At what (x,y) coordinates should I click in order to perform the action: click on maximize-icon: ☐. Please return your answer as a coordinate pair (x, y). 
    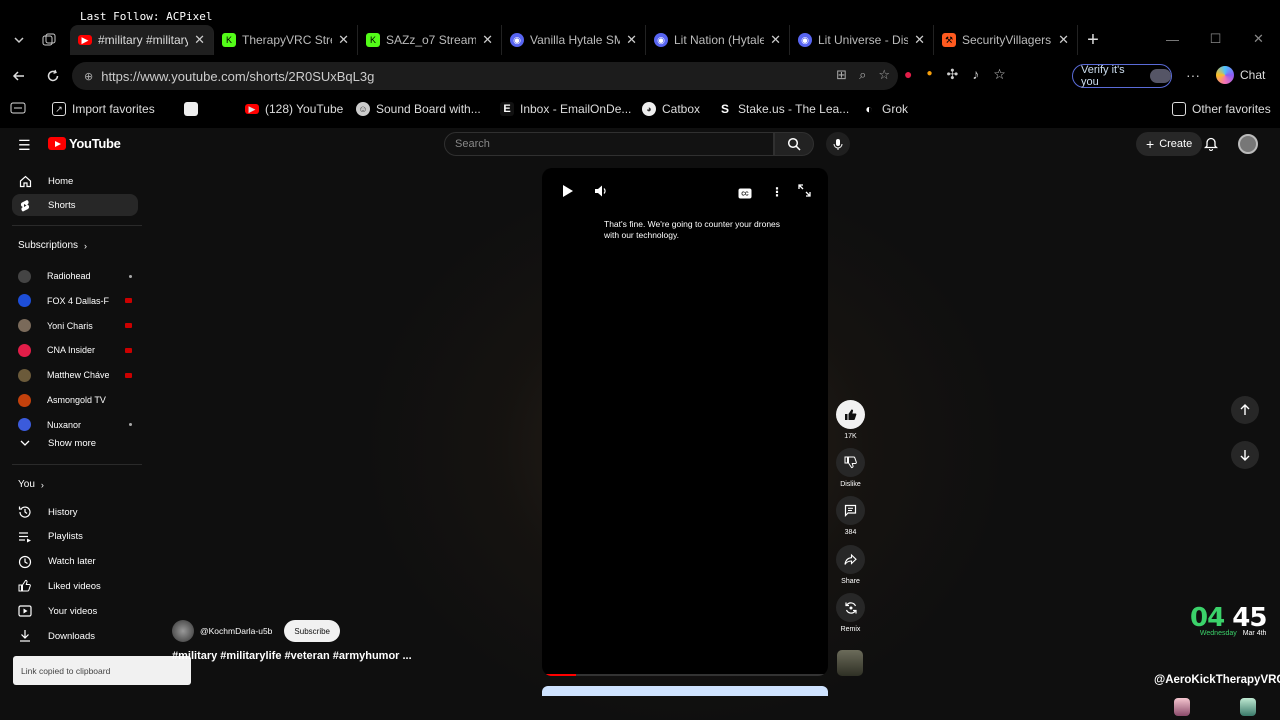
    Looking at the image, I should click on (1215, 39).